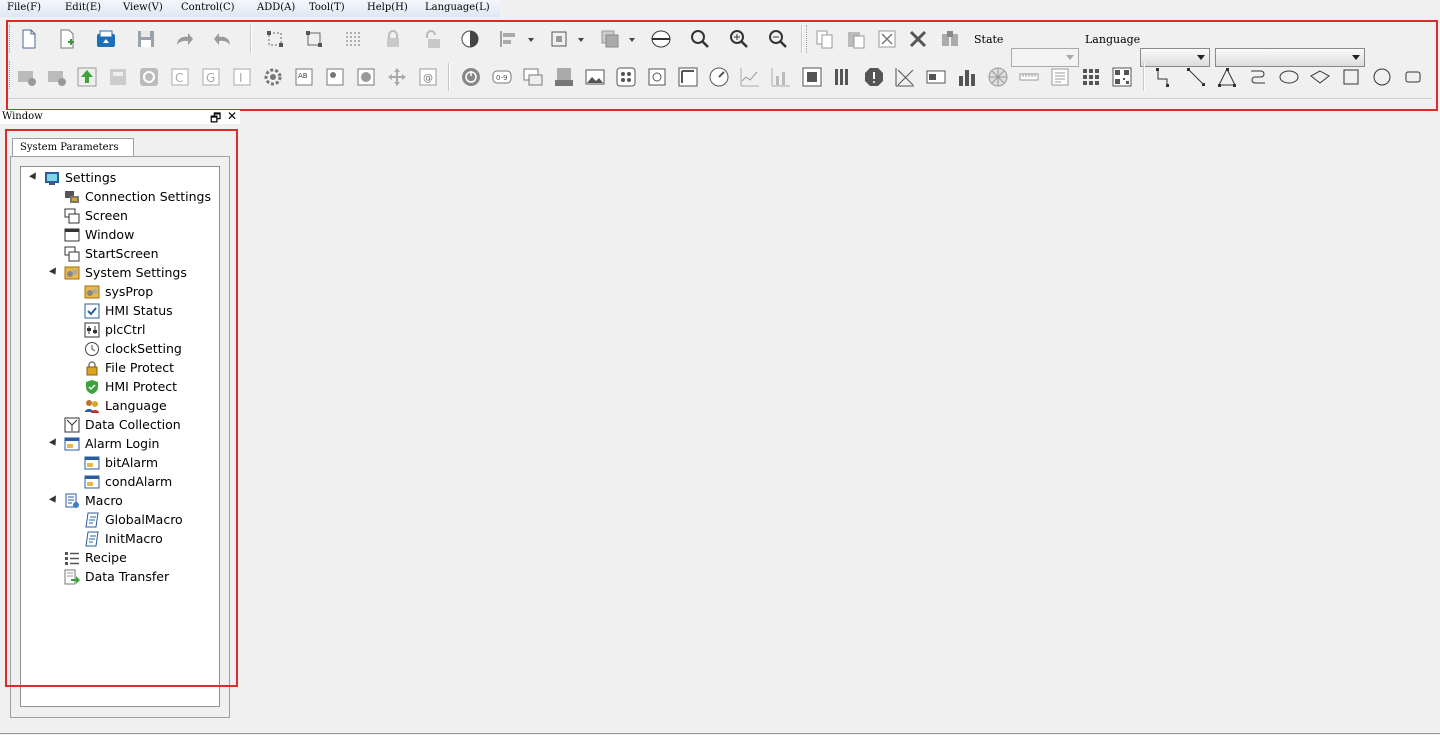 This screenshot has width=1440, height=735. What do you see at coordinates (232, 116) in the screenshot?
I see `close-icon: ✕` at bounding box center [232, 116].